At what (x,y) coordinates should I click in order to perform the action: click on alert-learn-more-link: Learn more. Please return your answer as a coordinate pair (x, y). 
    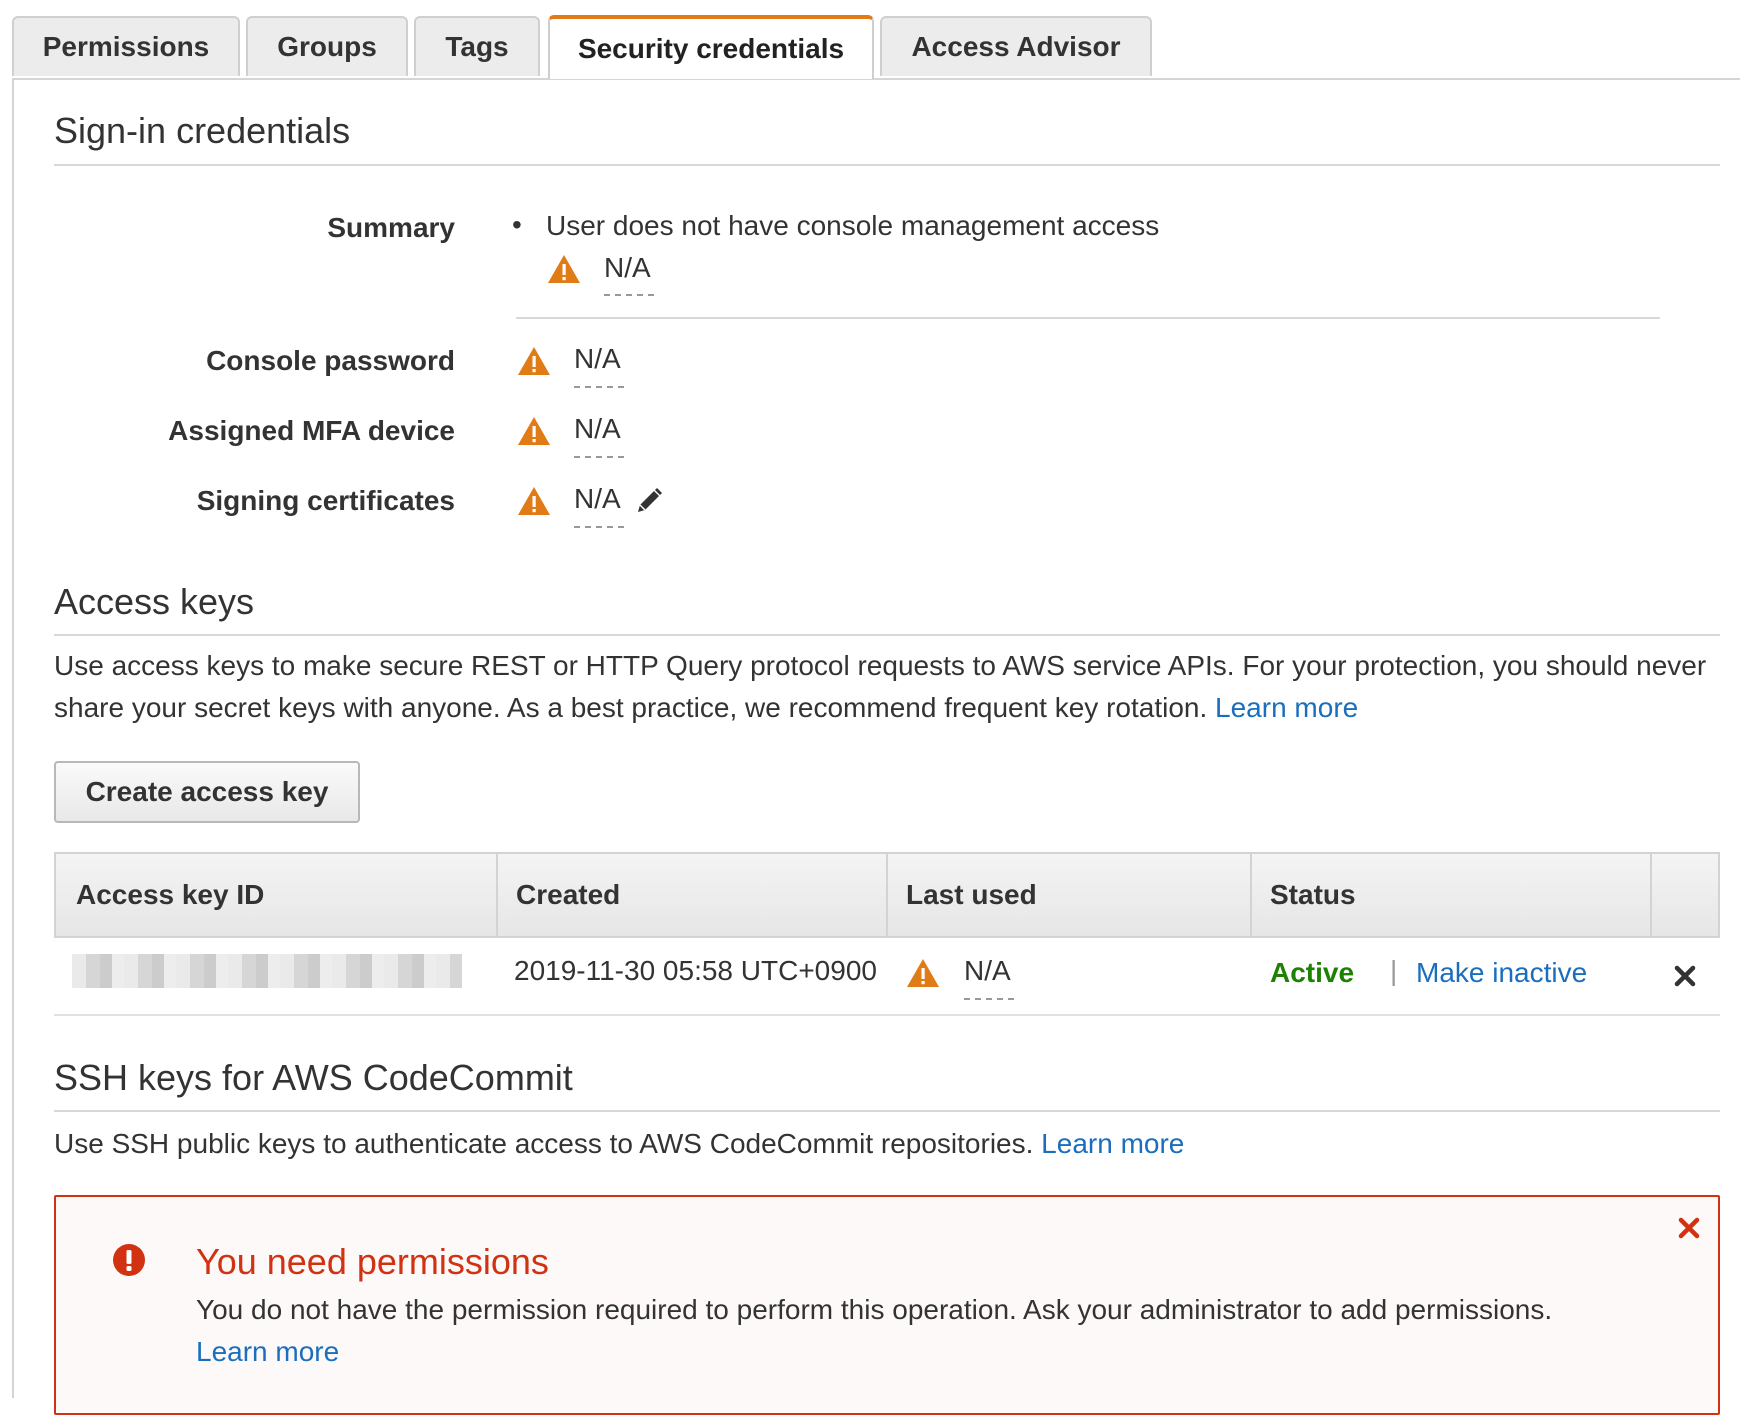
    Looking at the image, I should click on (874, 1352).